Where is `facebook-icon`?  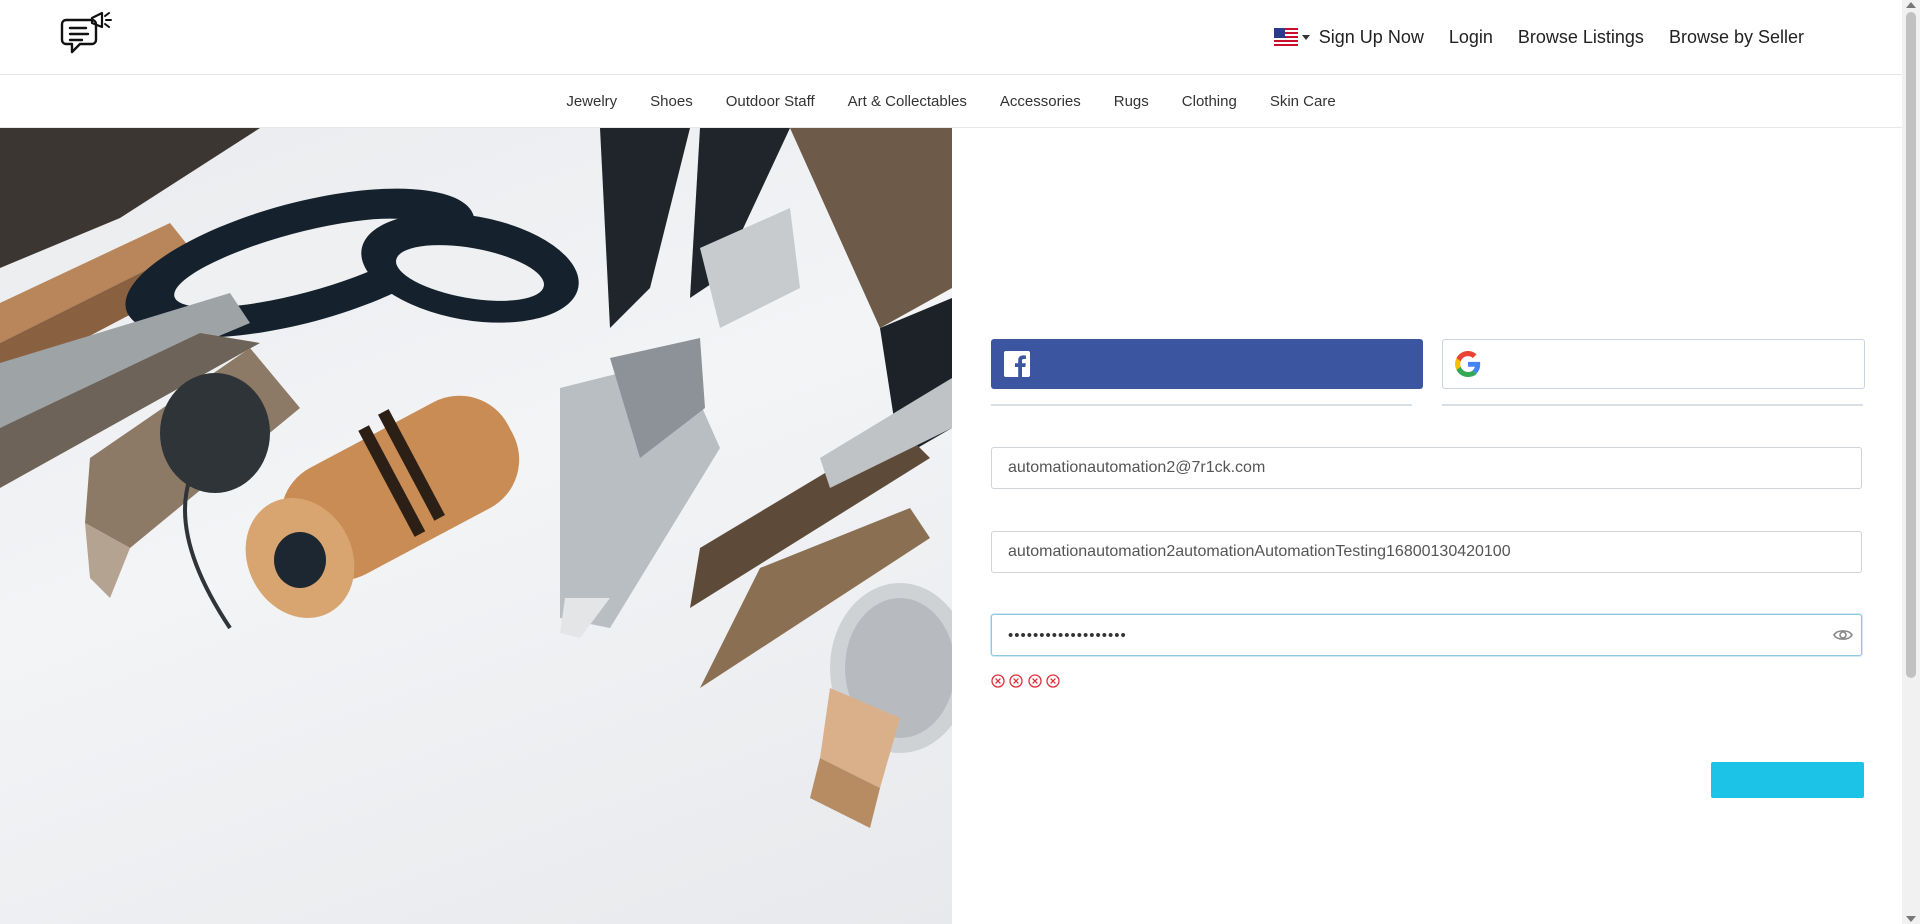
facebook-icon is located at coordinates (1017, 364).